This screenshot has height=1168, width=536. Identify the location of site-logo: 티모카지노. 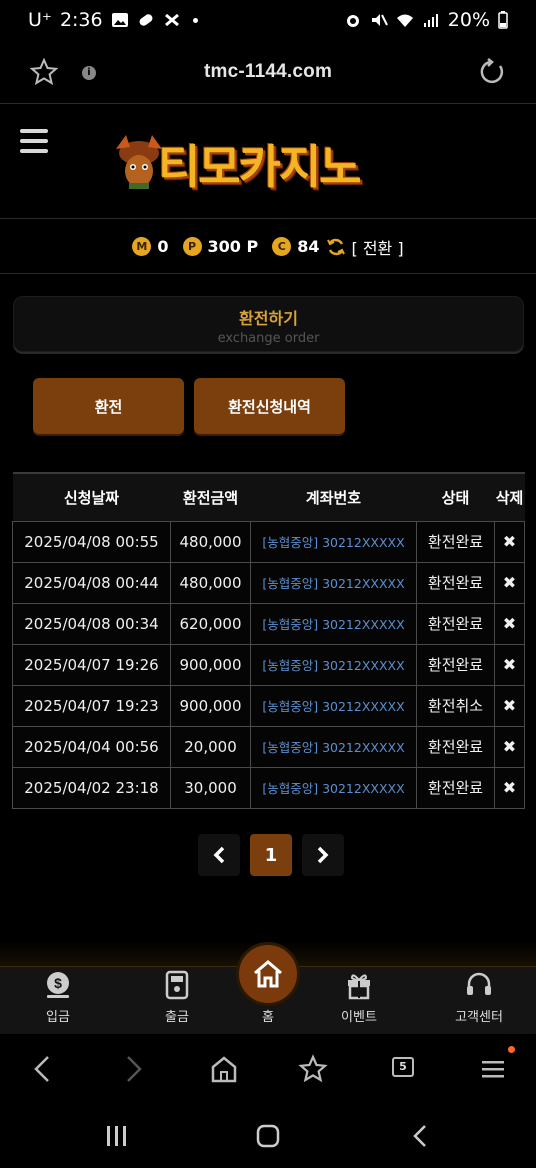
(264, 160).